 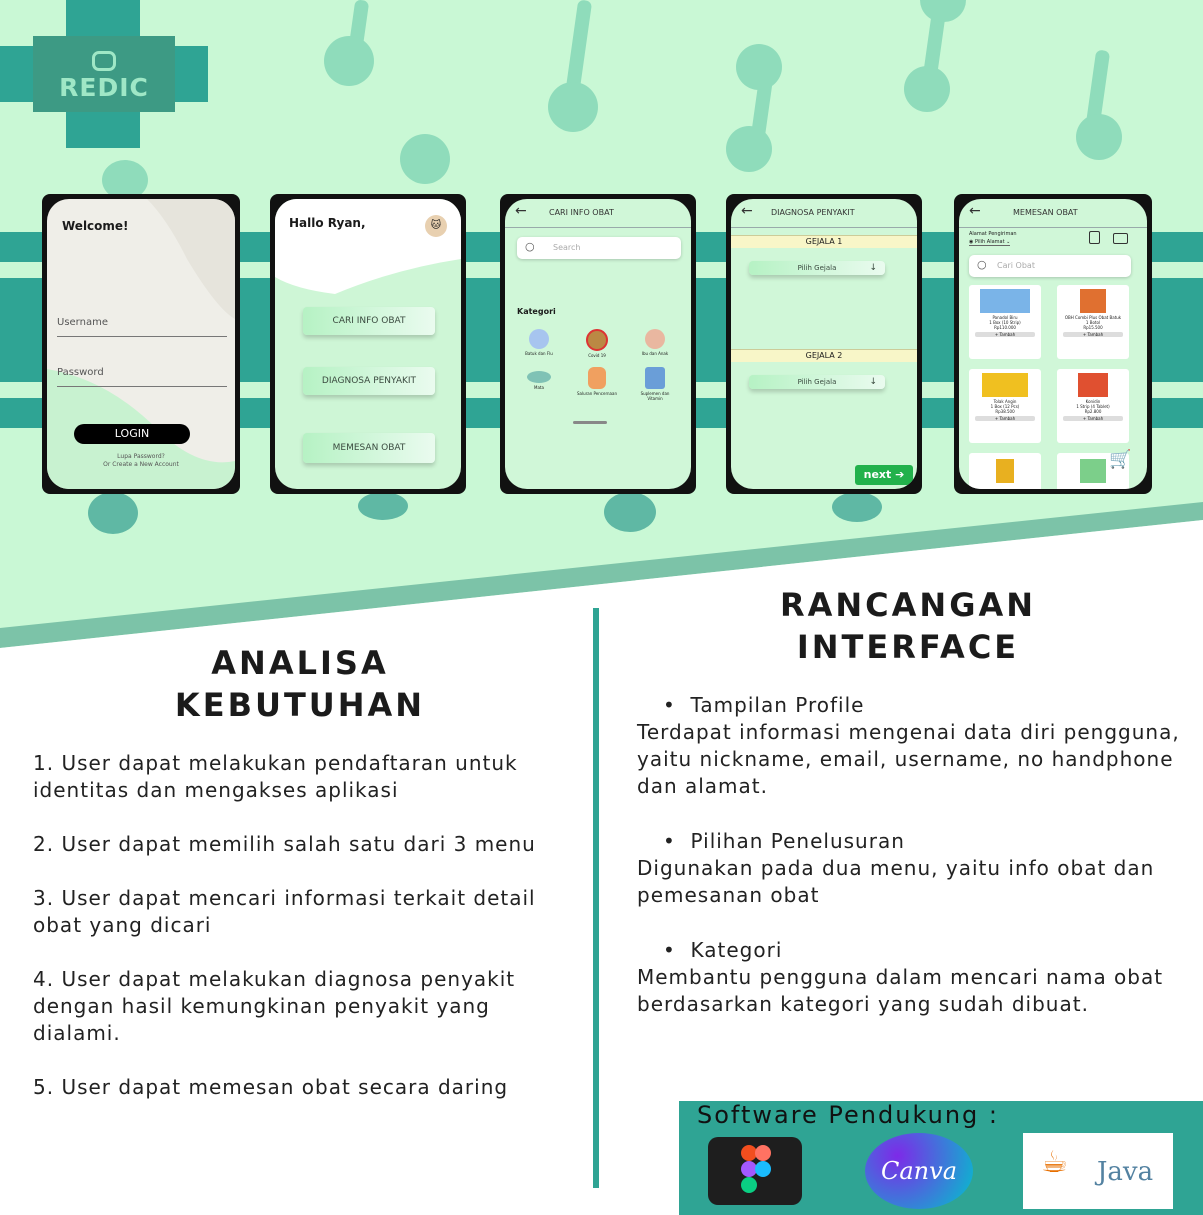 I want to click on avatar: 🐱, so click(x=436, y=226).